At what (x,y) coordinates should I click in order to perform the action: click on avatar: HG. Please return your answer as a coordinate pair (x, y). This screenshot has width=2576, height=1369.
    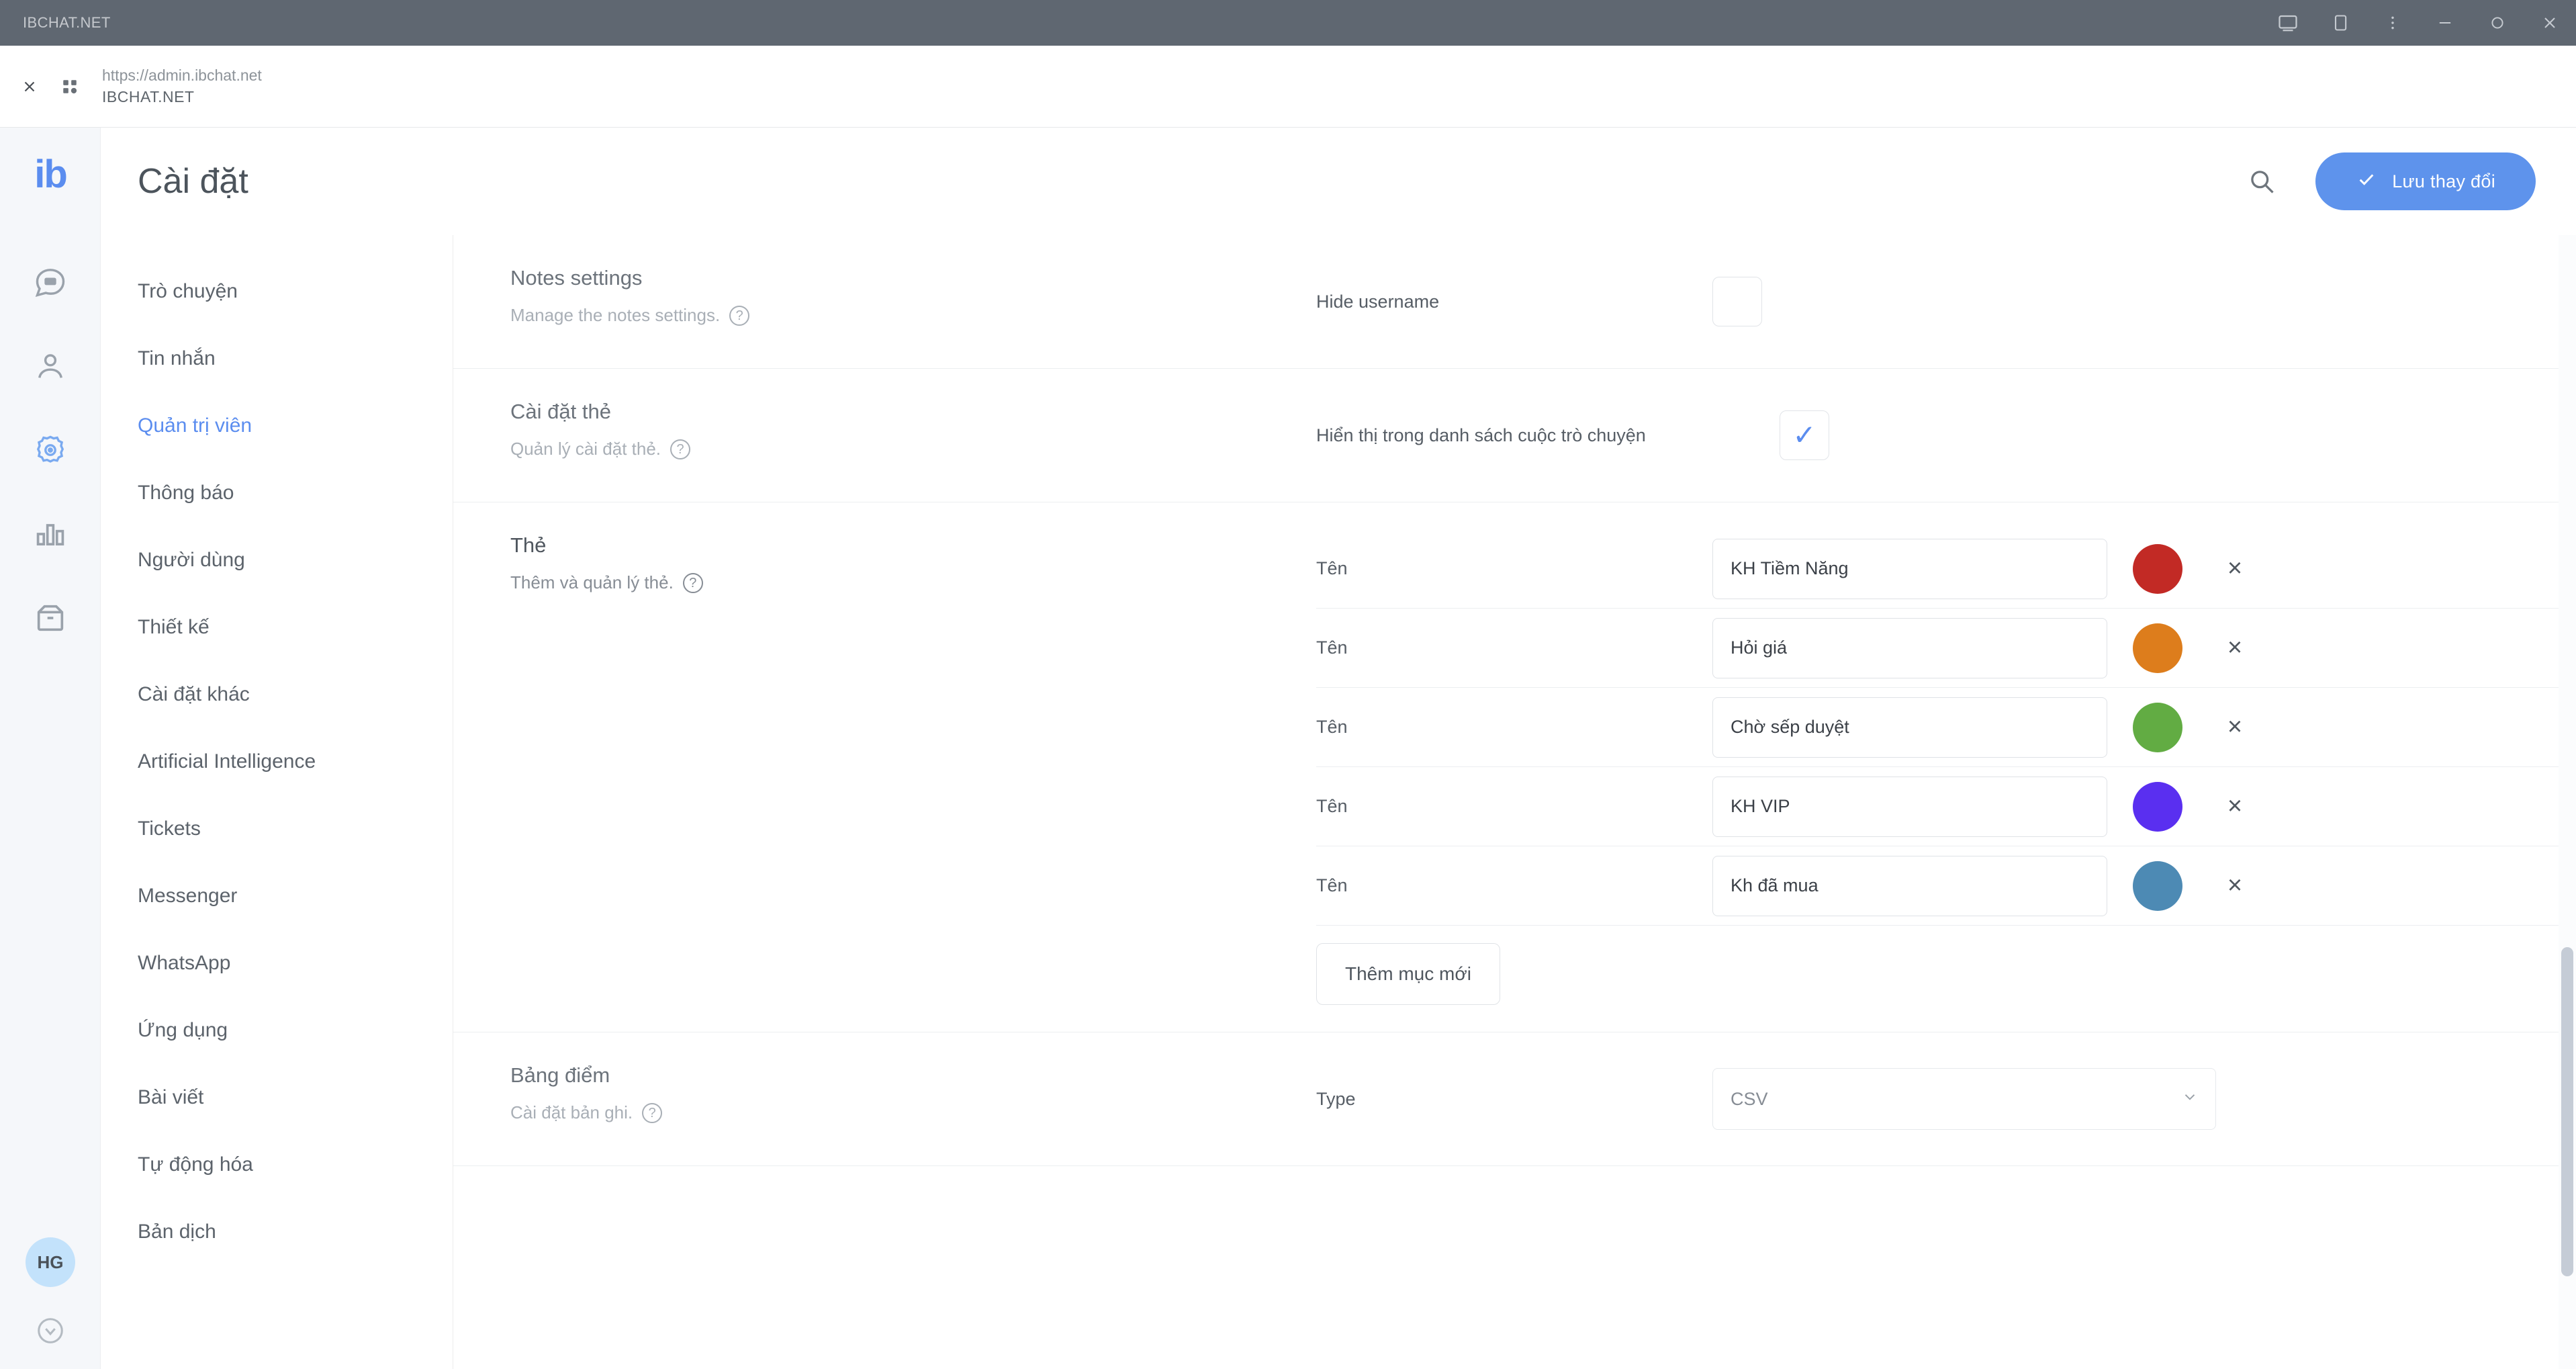
    Looking at the image, I should click on (50, 1262).